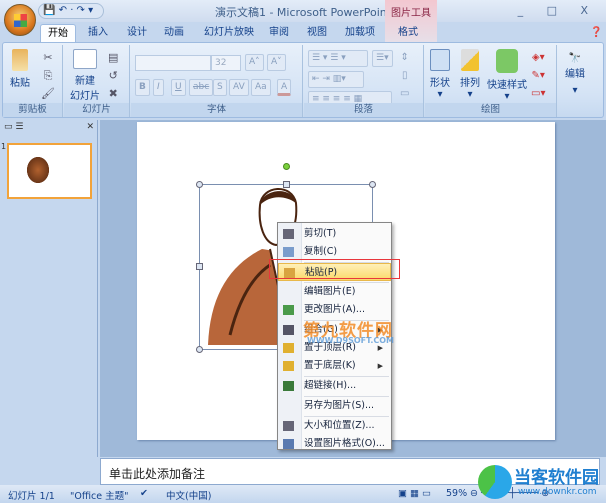  I want to click on shapes-button: 形状 ▾, so click(440, 74).